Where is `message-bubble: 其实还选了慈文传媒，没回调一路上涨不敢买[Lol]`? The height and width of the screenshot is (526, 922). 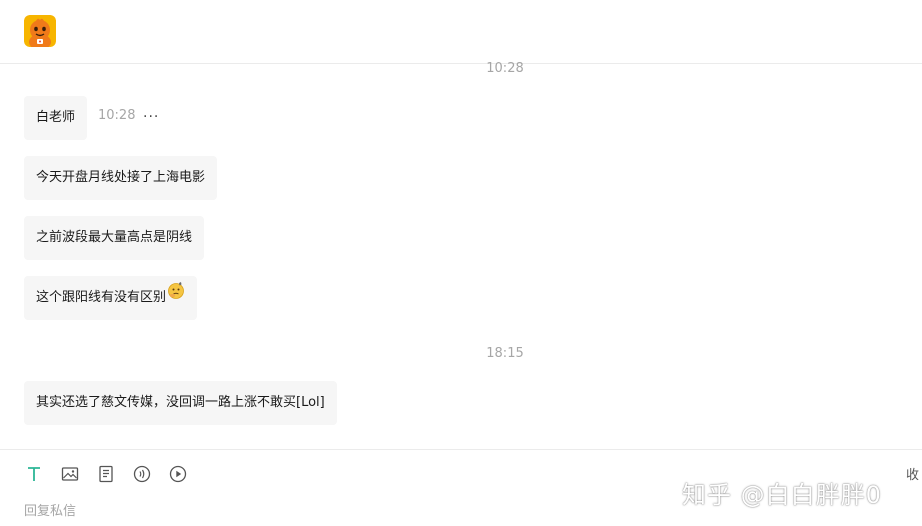 message-bubble: 其实还选了慈文传媒，没回调一路上涨不敢买[Lol] is located at coordinates (180, 403).